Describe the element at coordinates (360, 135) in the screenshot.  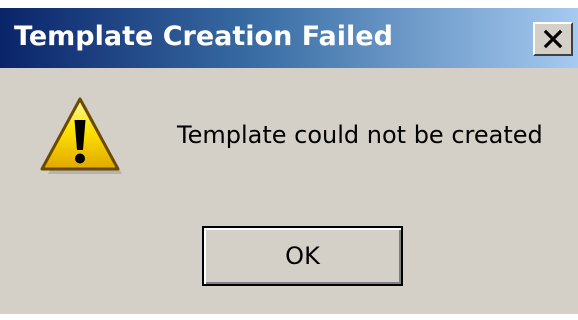
I see `error-message: Template could not be created` at that location.